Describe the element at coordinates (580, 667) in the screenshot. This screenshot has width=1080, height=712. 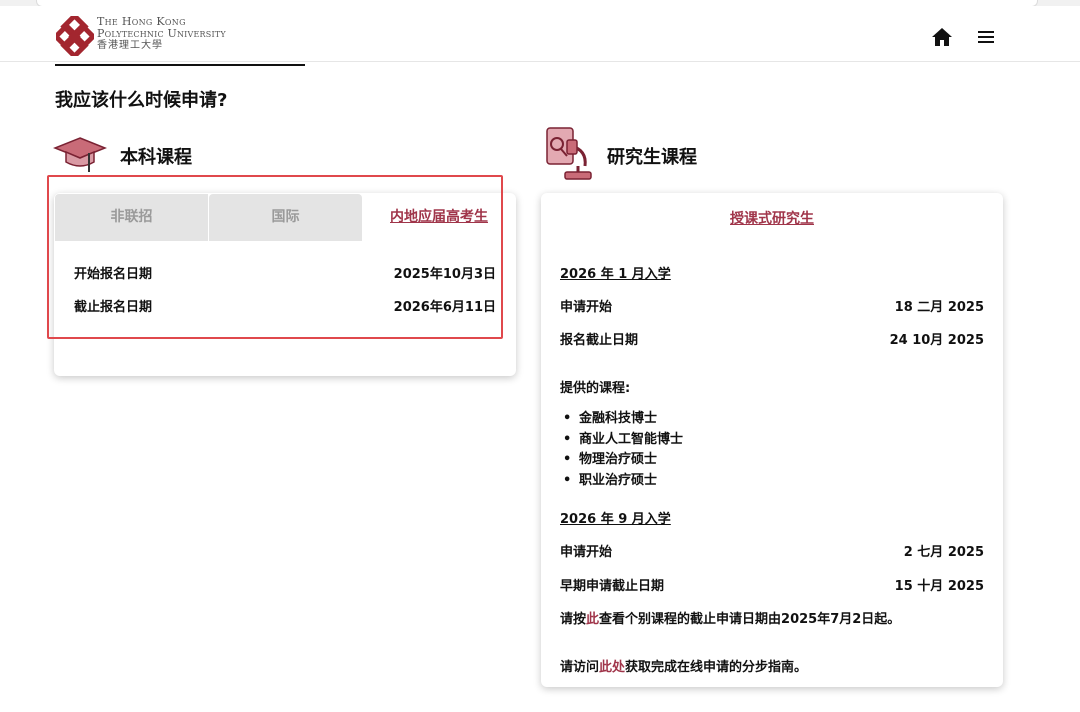
I see `note-text: 请访问` at that location.